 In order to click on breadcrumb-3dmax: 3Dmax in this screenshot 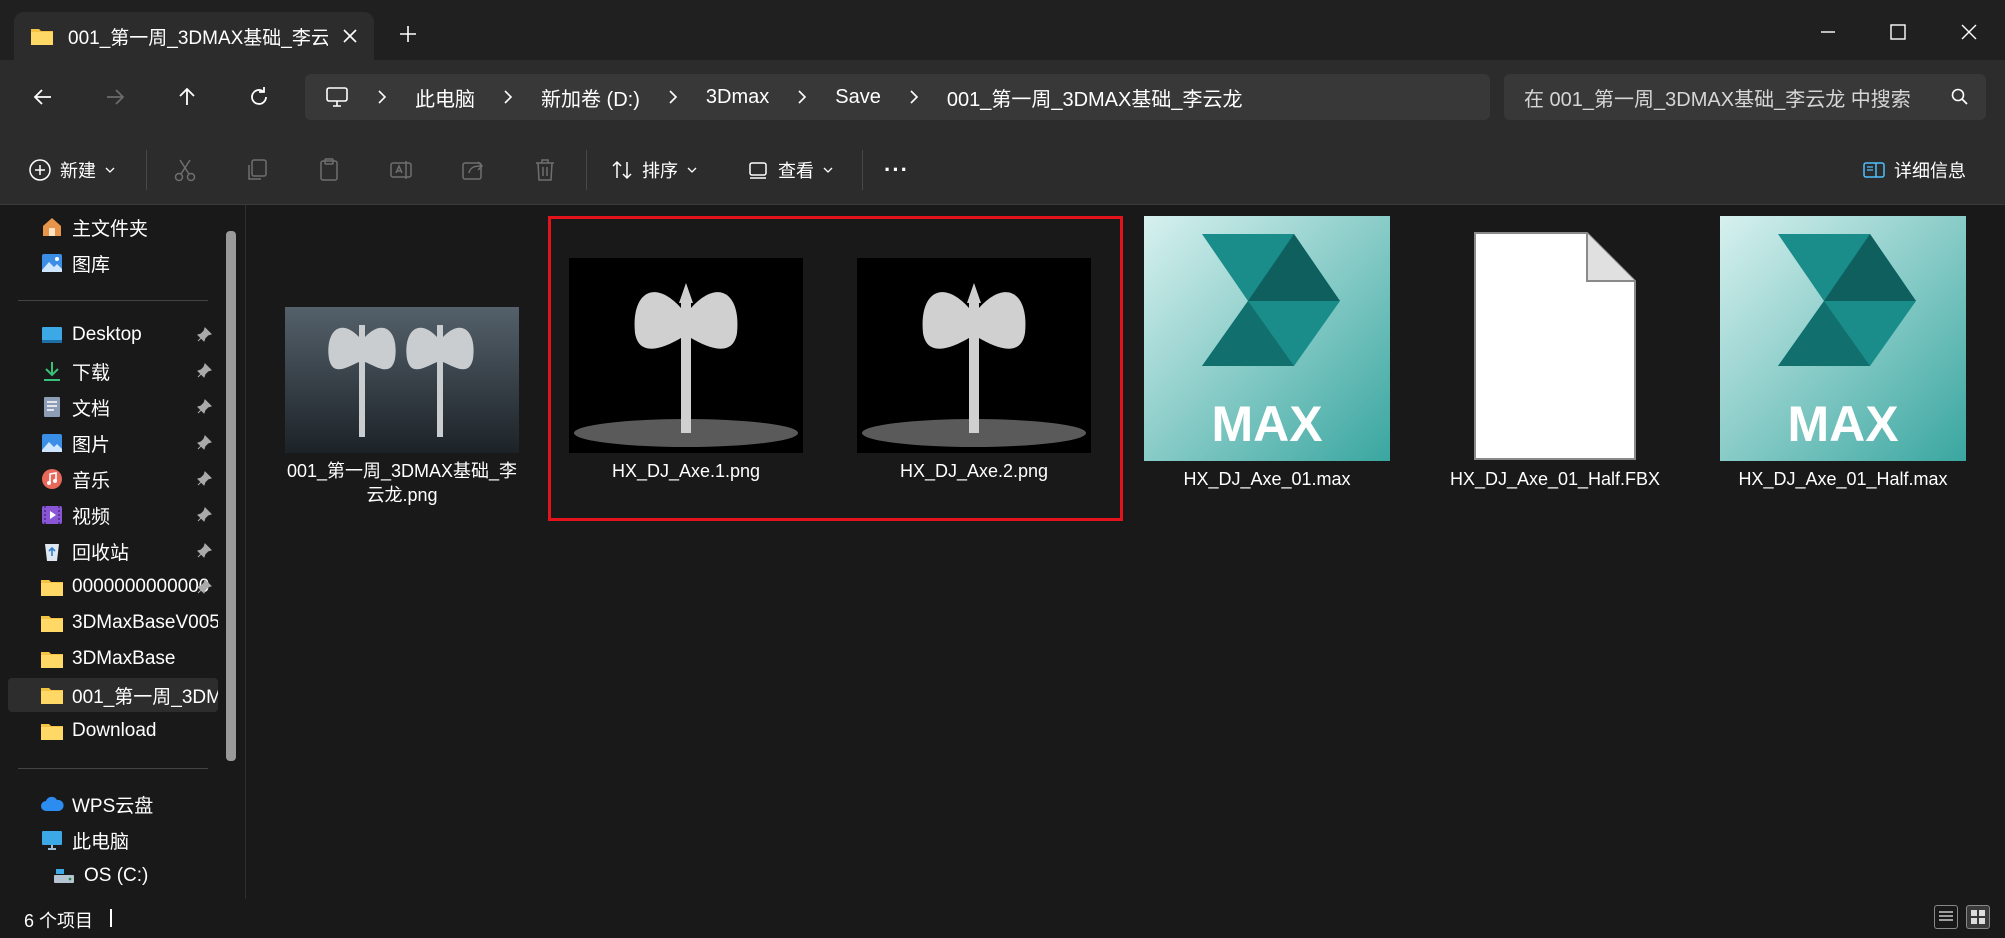, I will do `click(737, 97)`.